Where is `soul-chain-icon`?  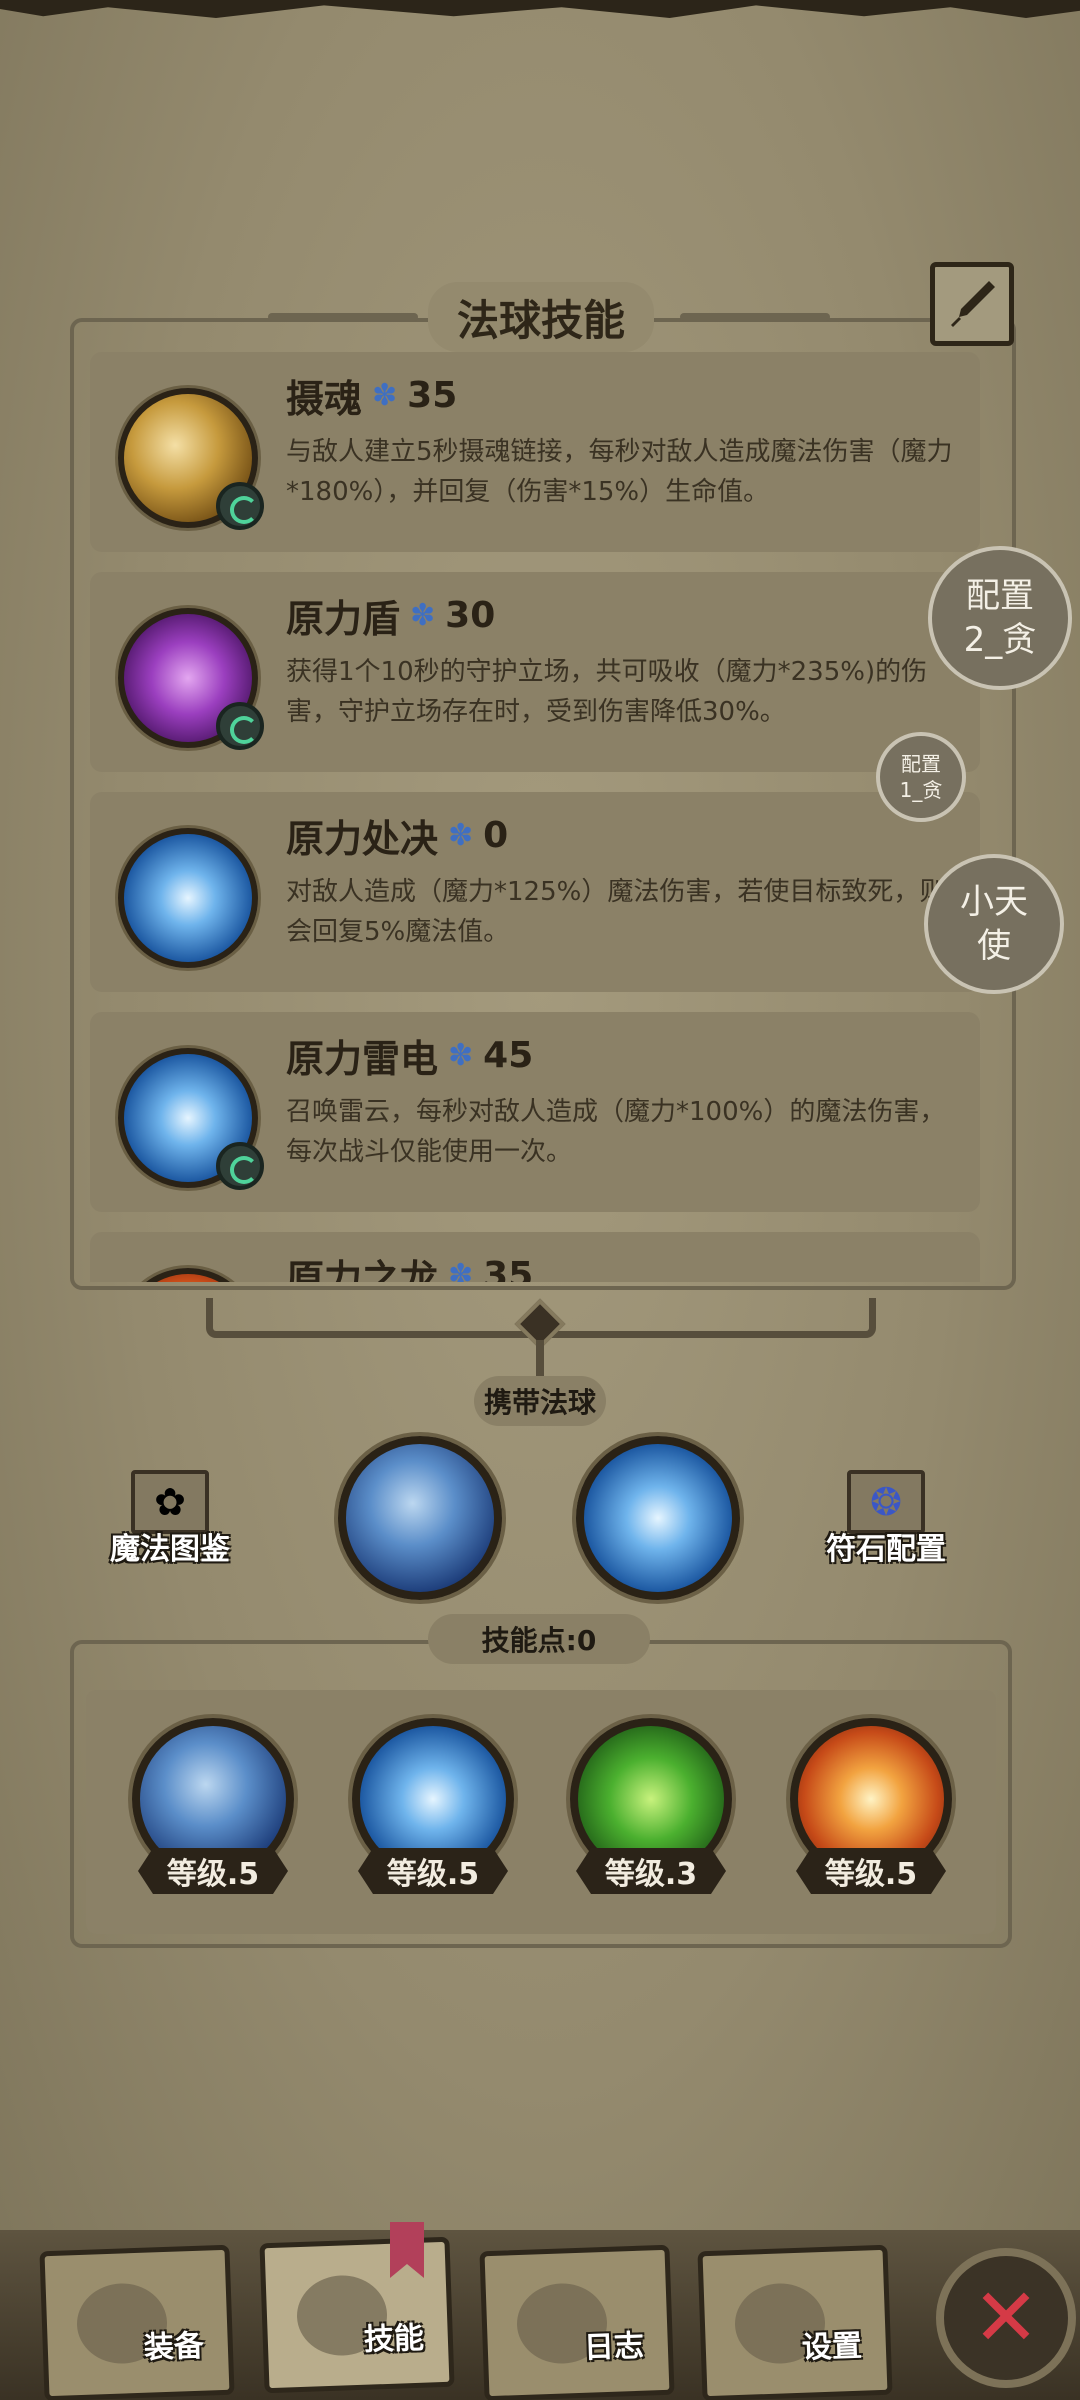
soul-chain-icon is located at coordinates (191, 459).